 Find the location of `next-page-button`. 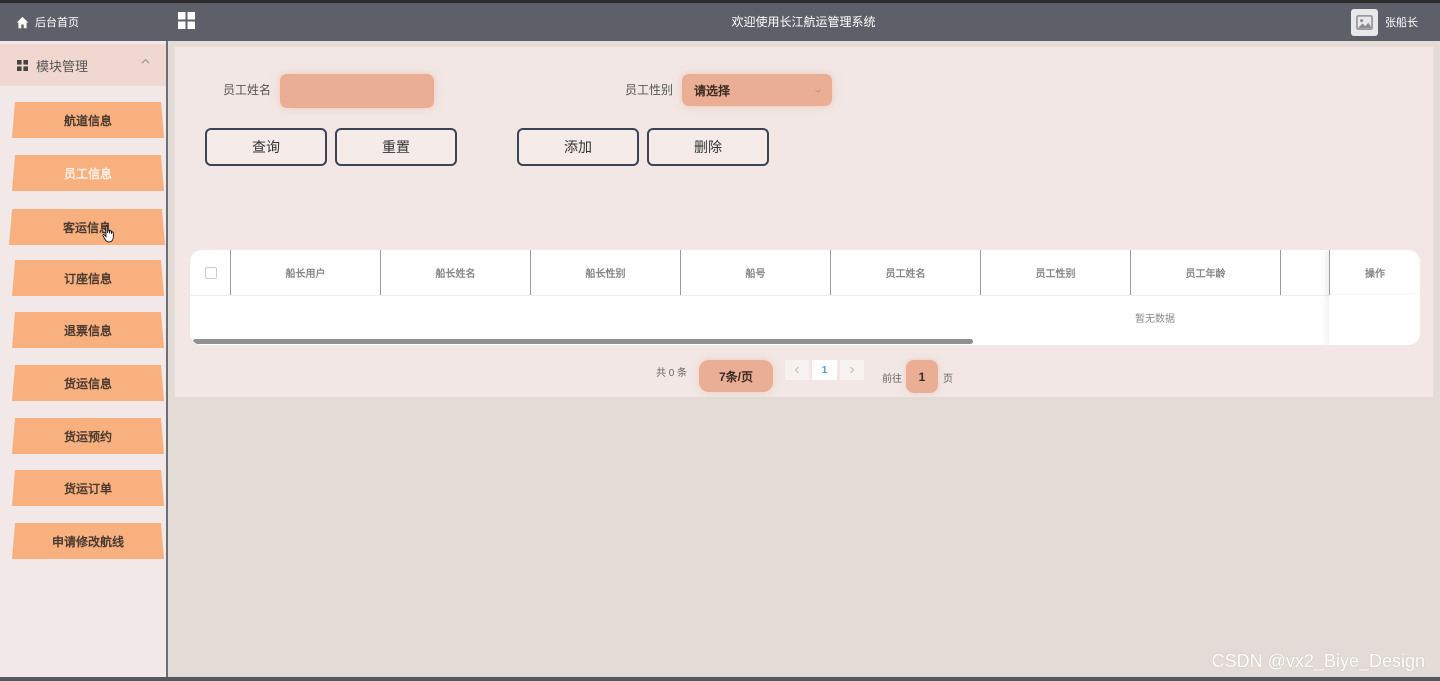

next-page-button is located at coordinates (852, 370).